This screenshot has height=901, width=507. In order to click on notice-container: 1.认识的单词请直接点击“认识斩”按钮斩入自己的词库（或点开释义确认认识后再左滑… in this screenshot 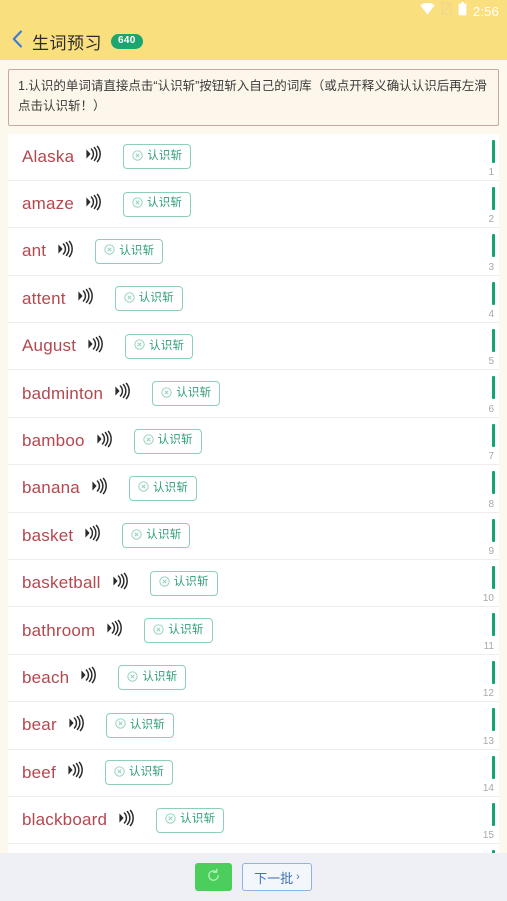, I will do `click(253, 97)`.